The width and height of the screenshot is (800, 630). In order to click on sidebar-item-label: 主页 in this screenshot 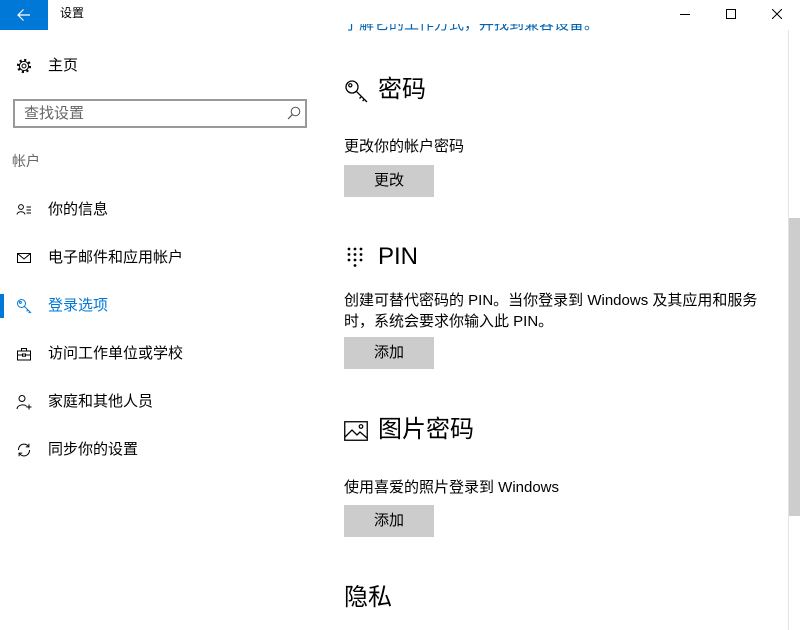, I will do `click(63, 65)`.